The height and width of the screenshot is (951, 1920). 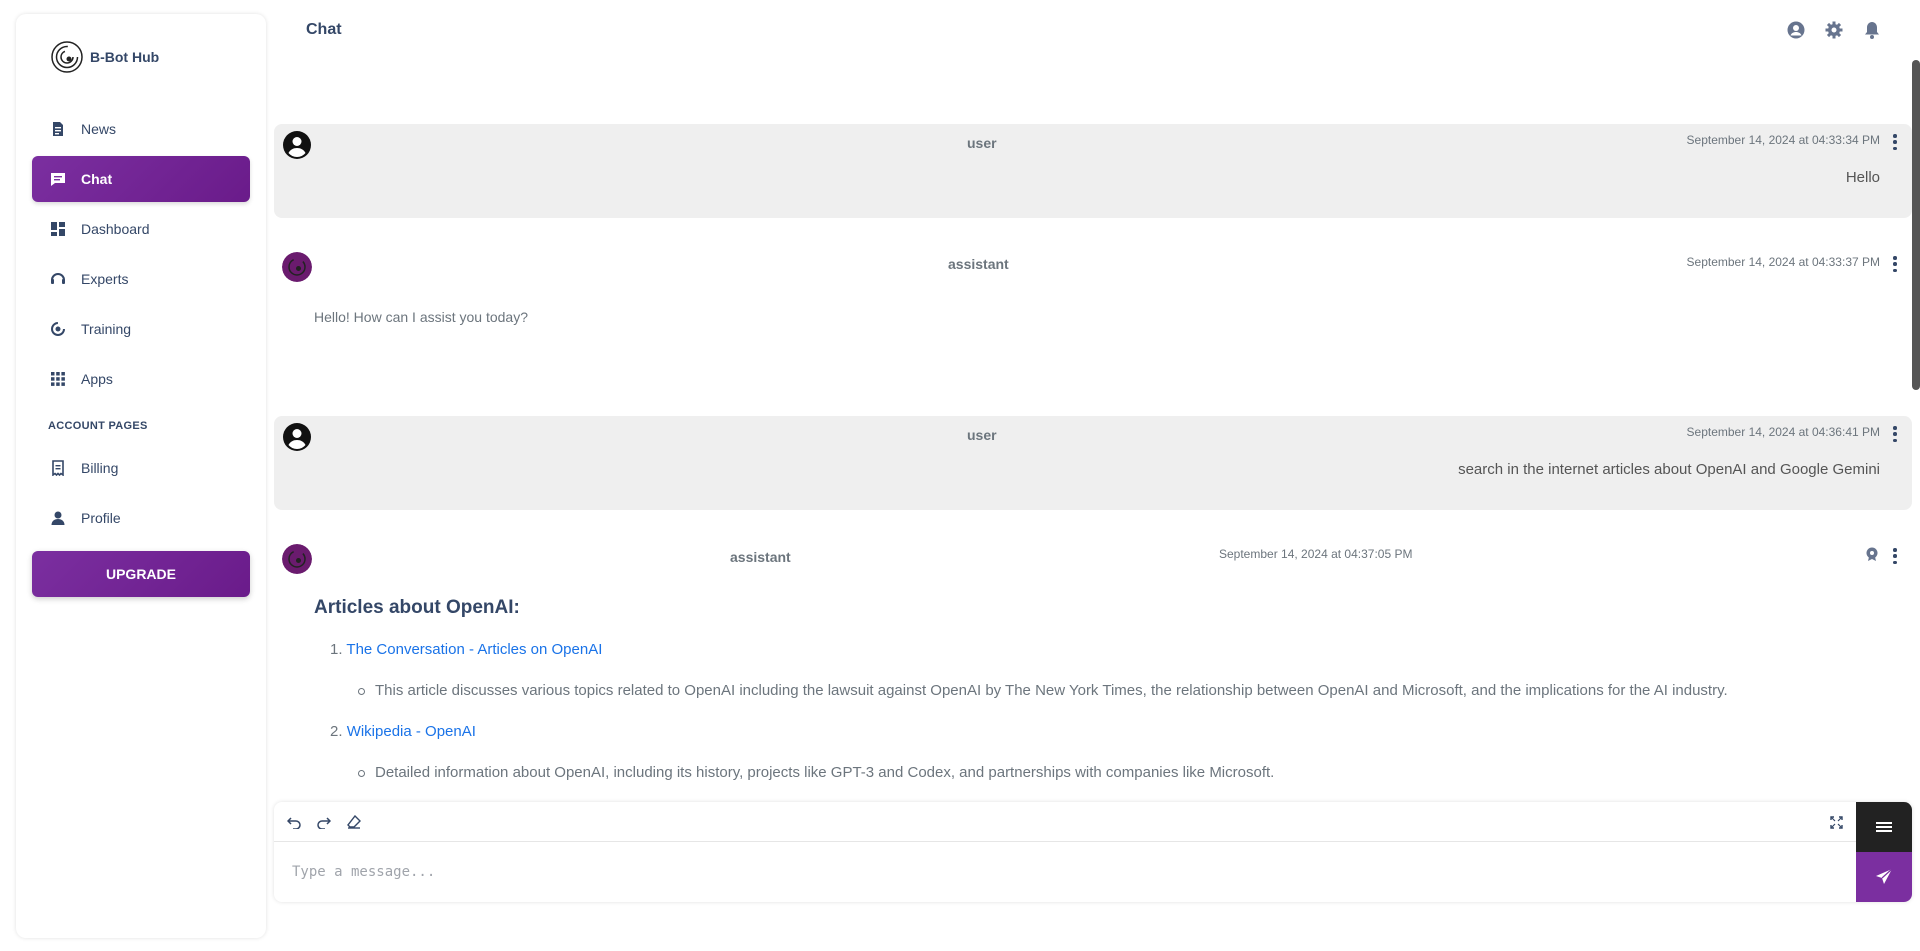 I want to click on message-timestamp: September 14, 2024 at 04:37:05 PM, so click(x=1316, y=554).